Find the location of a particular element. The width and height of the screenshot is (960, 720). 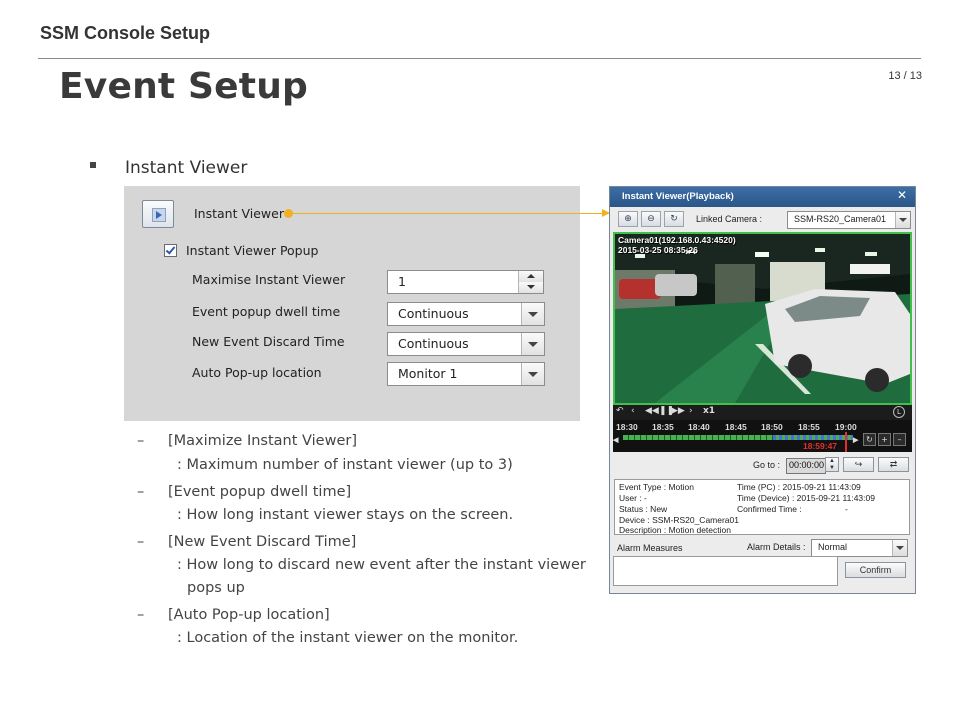

maximise-instant-viewer-label: Maximise Instant Viewer is located at coordinates (269, 279).